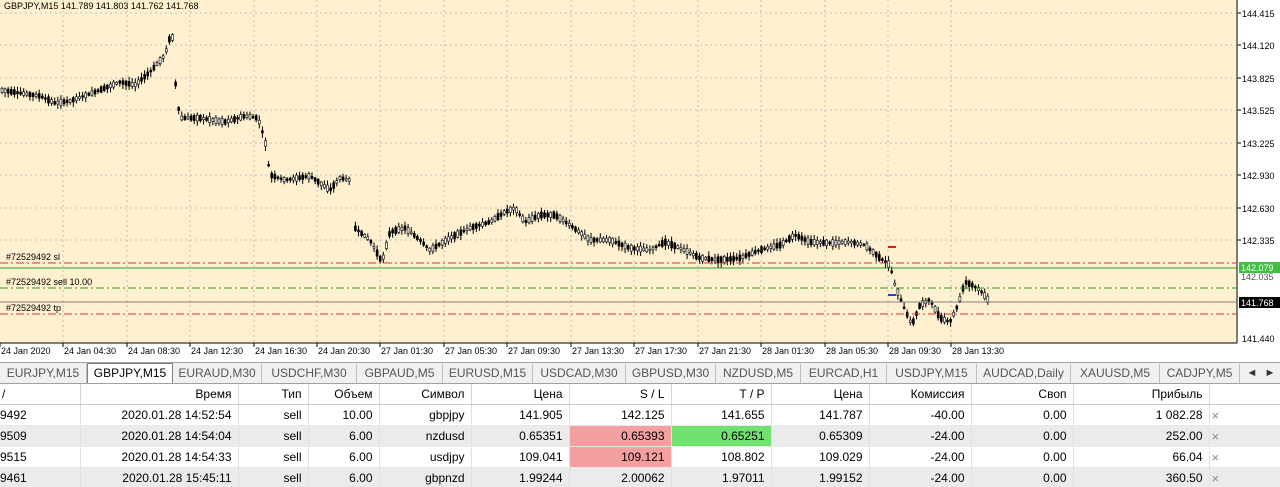 The width and height of the screenshot is (1280, 487). What do you see at coordinates (40, 394) in the screenshot?
I see `col-order-header: /` at bounding box center [40, 394].